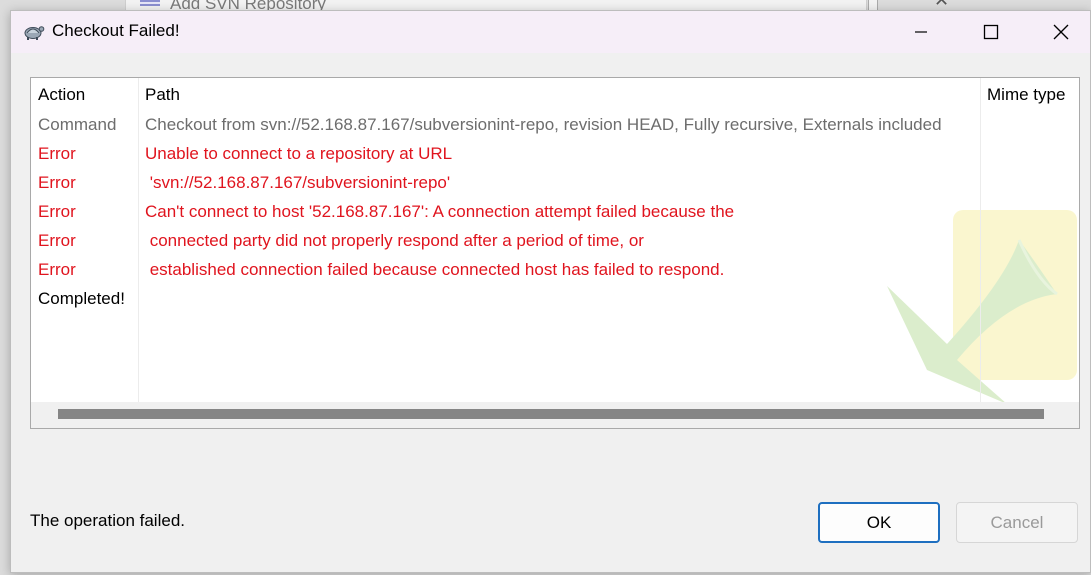 This screenshot has height=575, width=1091. I want to click on close-icon, so click(1061, 32).